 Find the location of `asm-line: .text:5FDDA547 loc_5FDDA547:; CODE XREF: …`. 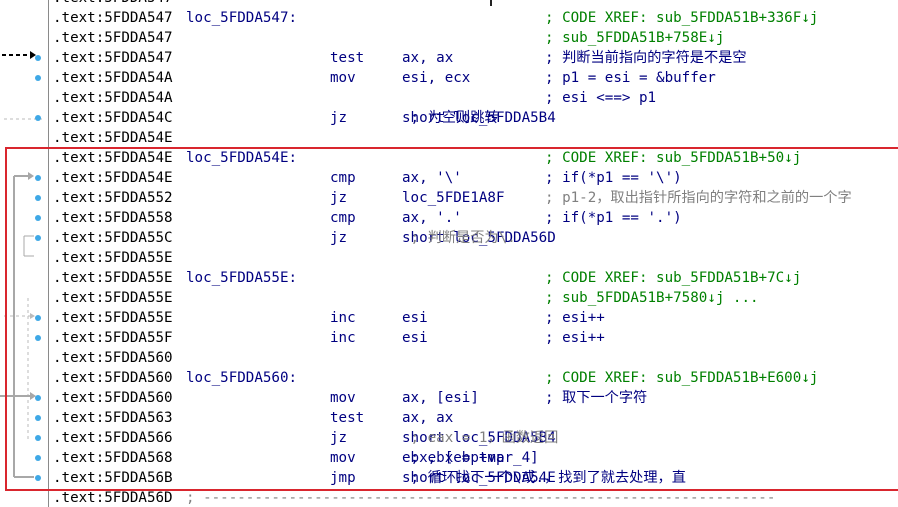

asm-line: .text:5FDDA547 loc_5FDDA547:; CODE XREF: … is located at coordinates (449, 18).